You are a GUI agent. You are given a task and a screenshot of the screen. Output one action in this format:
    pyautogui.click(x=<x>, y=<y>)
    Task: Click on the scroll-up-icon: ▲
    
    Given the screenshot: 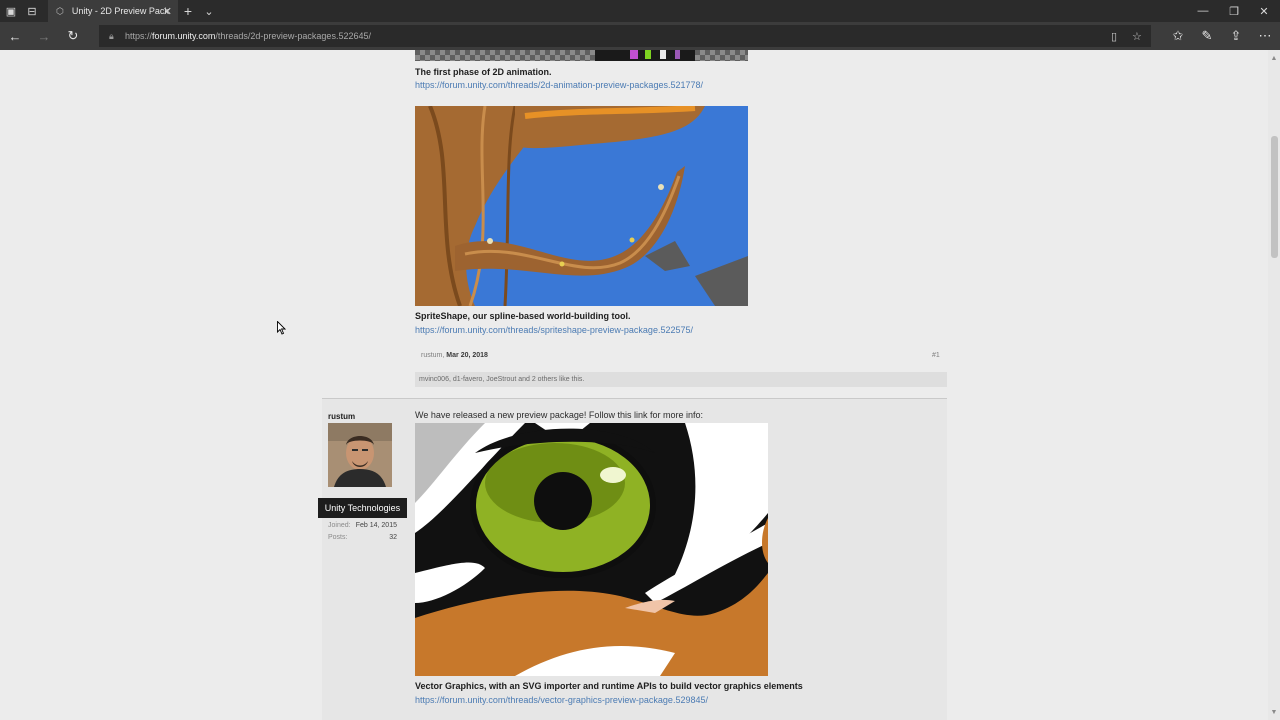 What is the action you would take?
    pyautogui.click(x=1274, y=58)
    